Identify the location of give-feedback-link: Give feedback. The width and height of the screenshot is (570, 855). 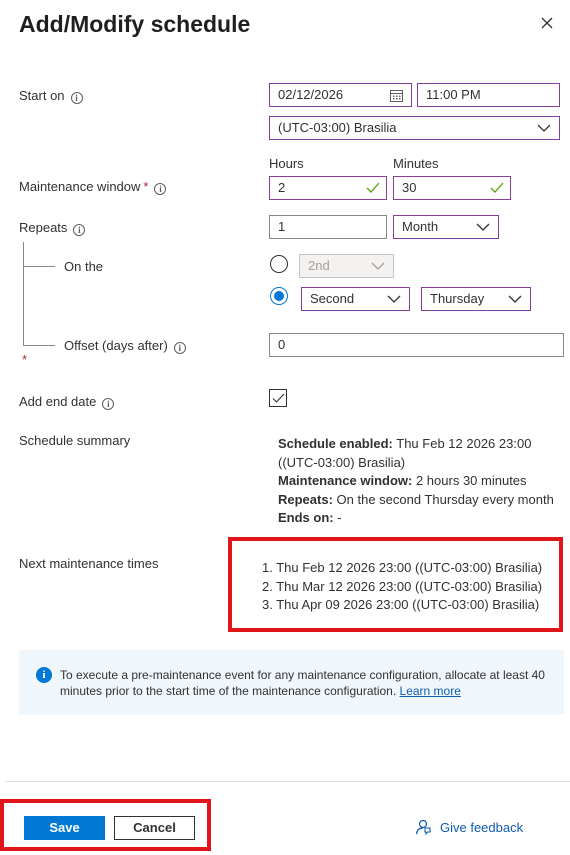
(468, 828).